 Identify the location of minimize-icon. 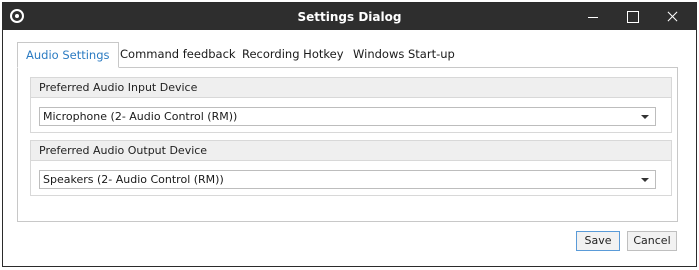
(593, 16).